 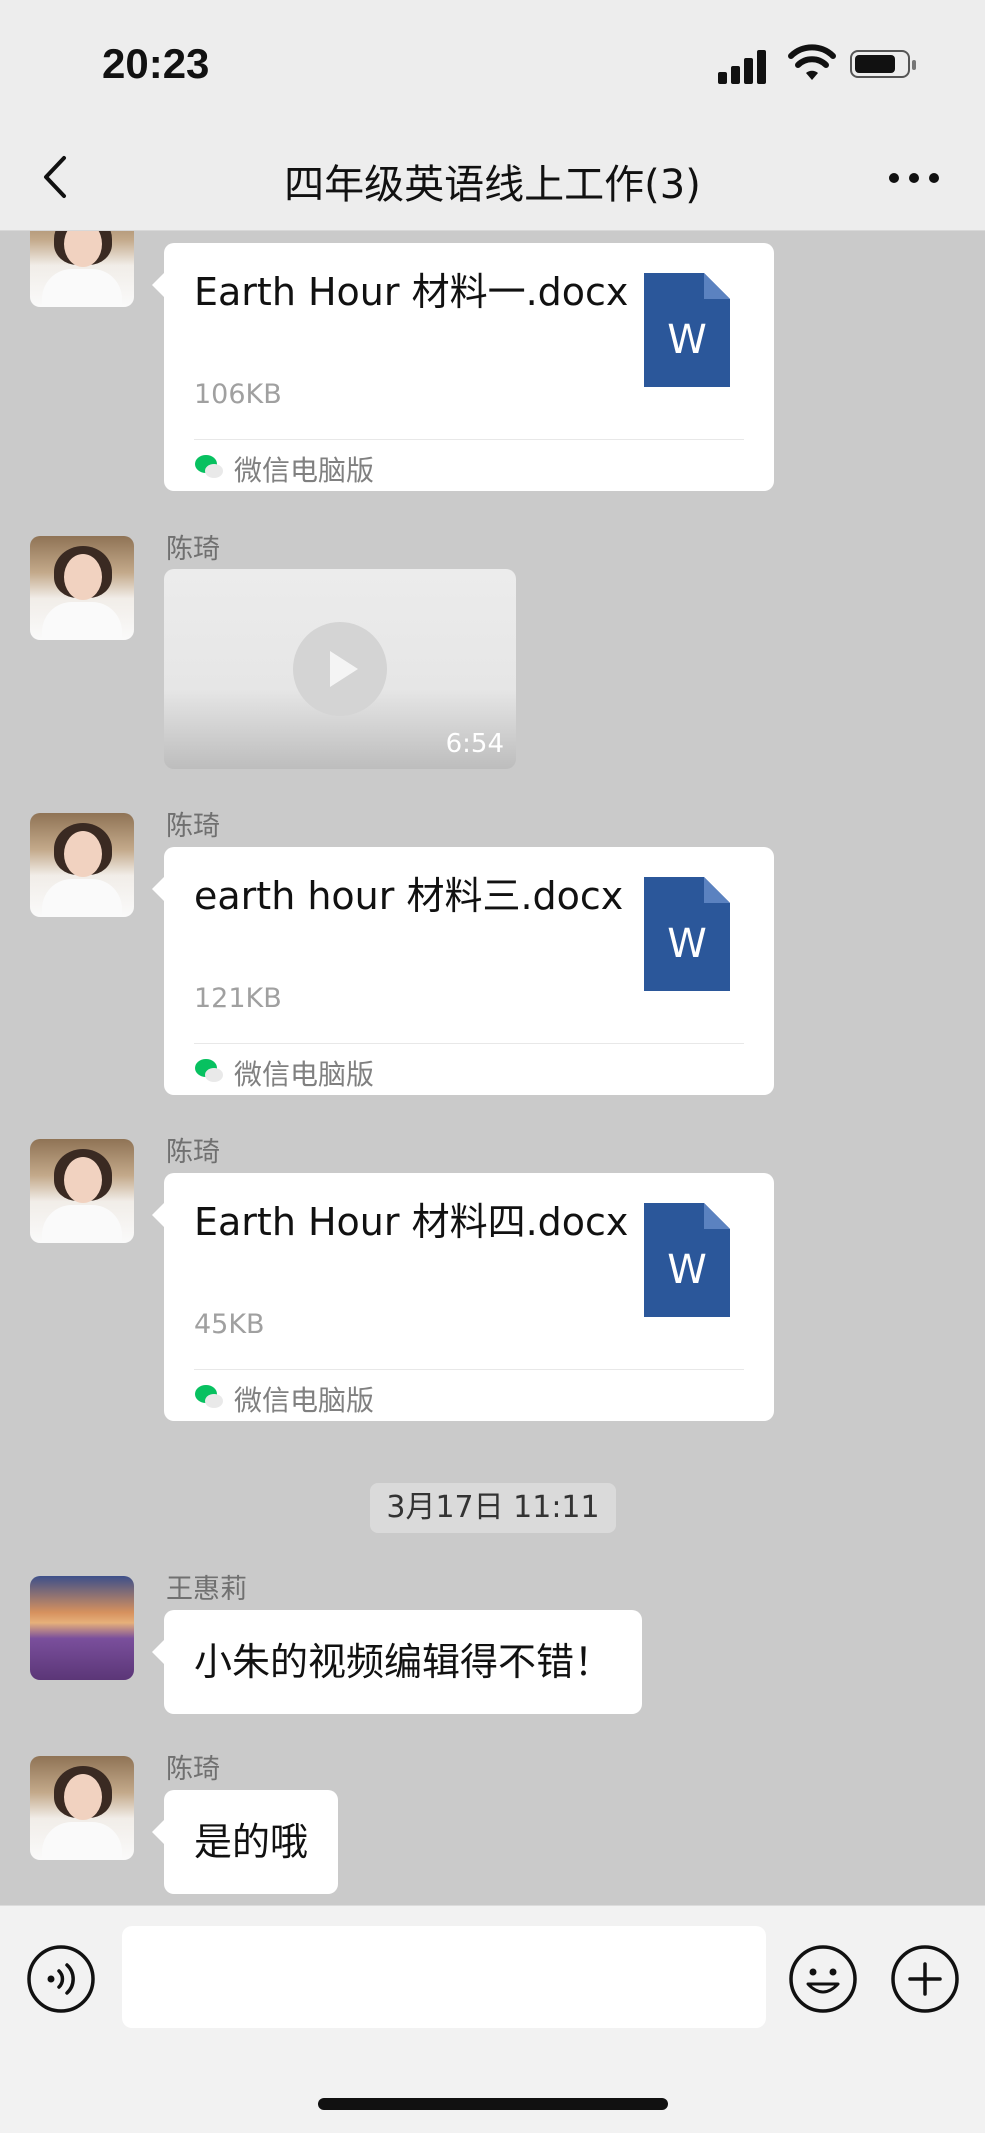 I want to click on status-time: 20:23, so click(x=156, y=63).